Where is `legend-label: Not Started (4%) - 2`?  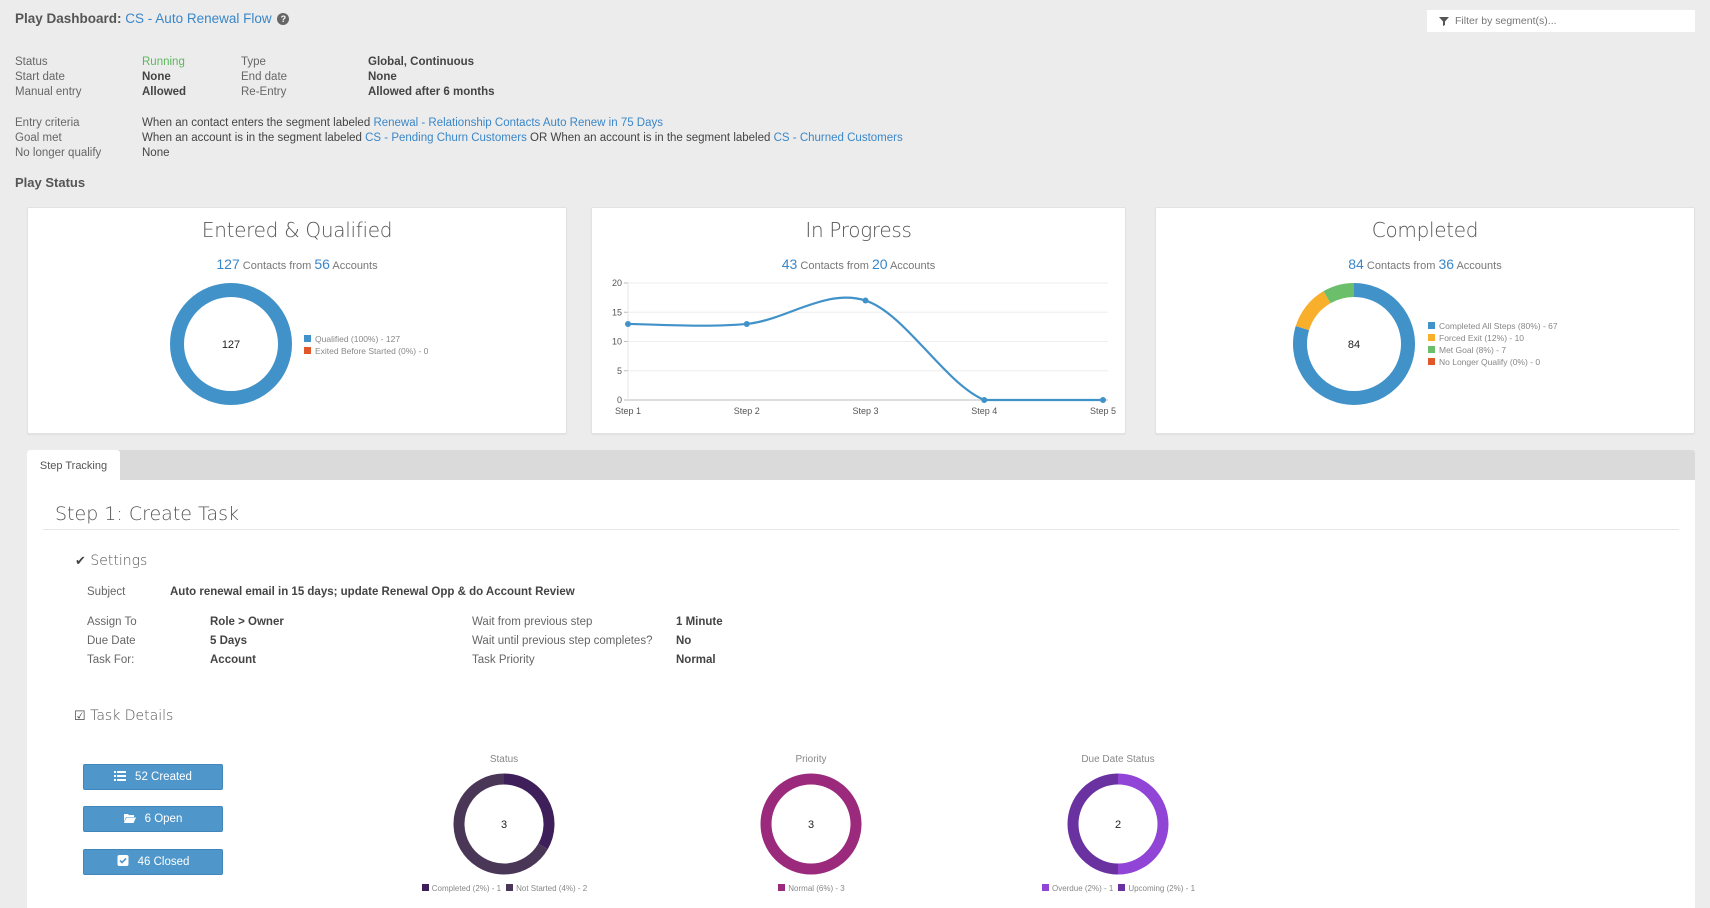
legend-label: Not Started (4%) - 2 is located at coordinates (552, 888).